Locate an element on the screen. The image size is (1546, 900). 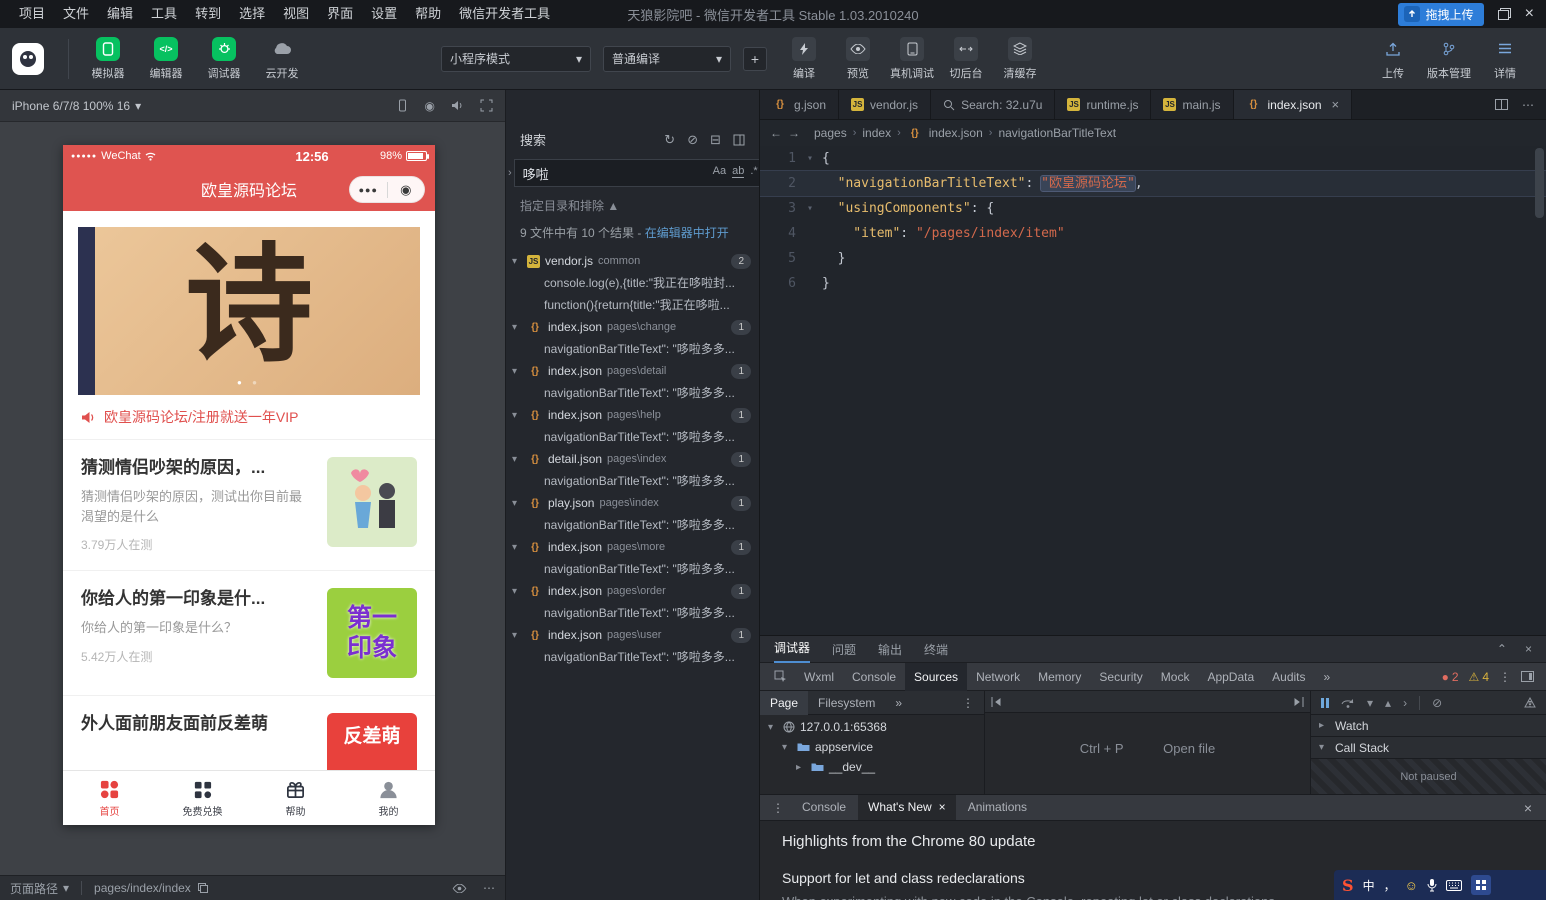
menu-tools: 工具 is located at coordinates (164, 14).